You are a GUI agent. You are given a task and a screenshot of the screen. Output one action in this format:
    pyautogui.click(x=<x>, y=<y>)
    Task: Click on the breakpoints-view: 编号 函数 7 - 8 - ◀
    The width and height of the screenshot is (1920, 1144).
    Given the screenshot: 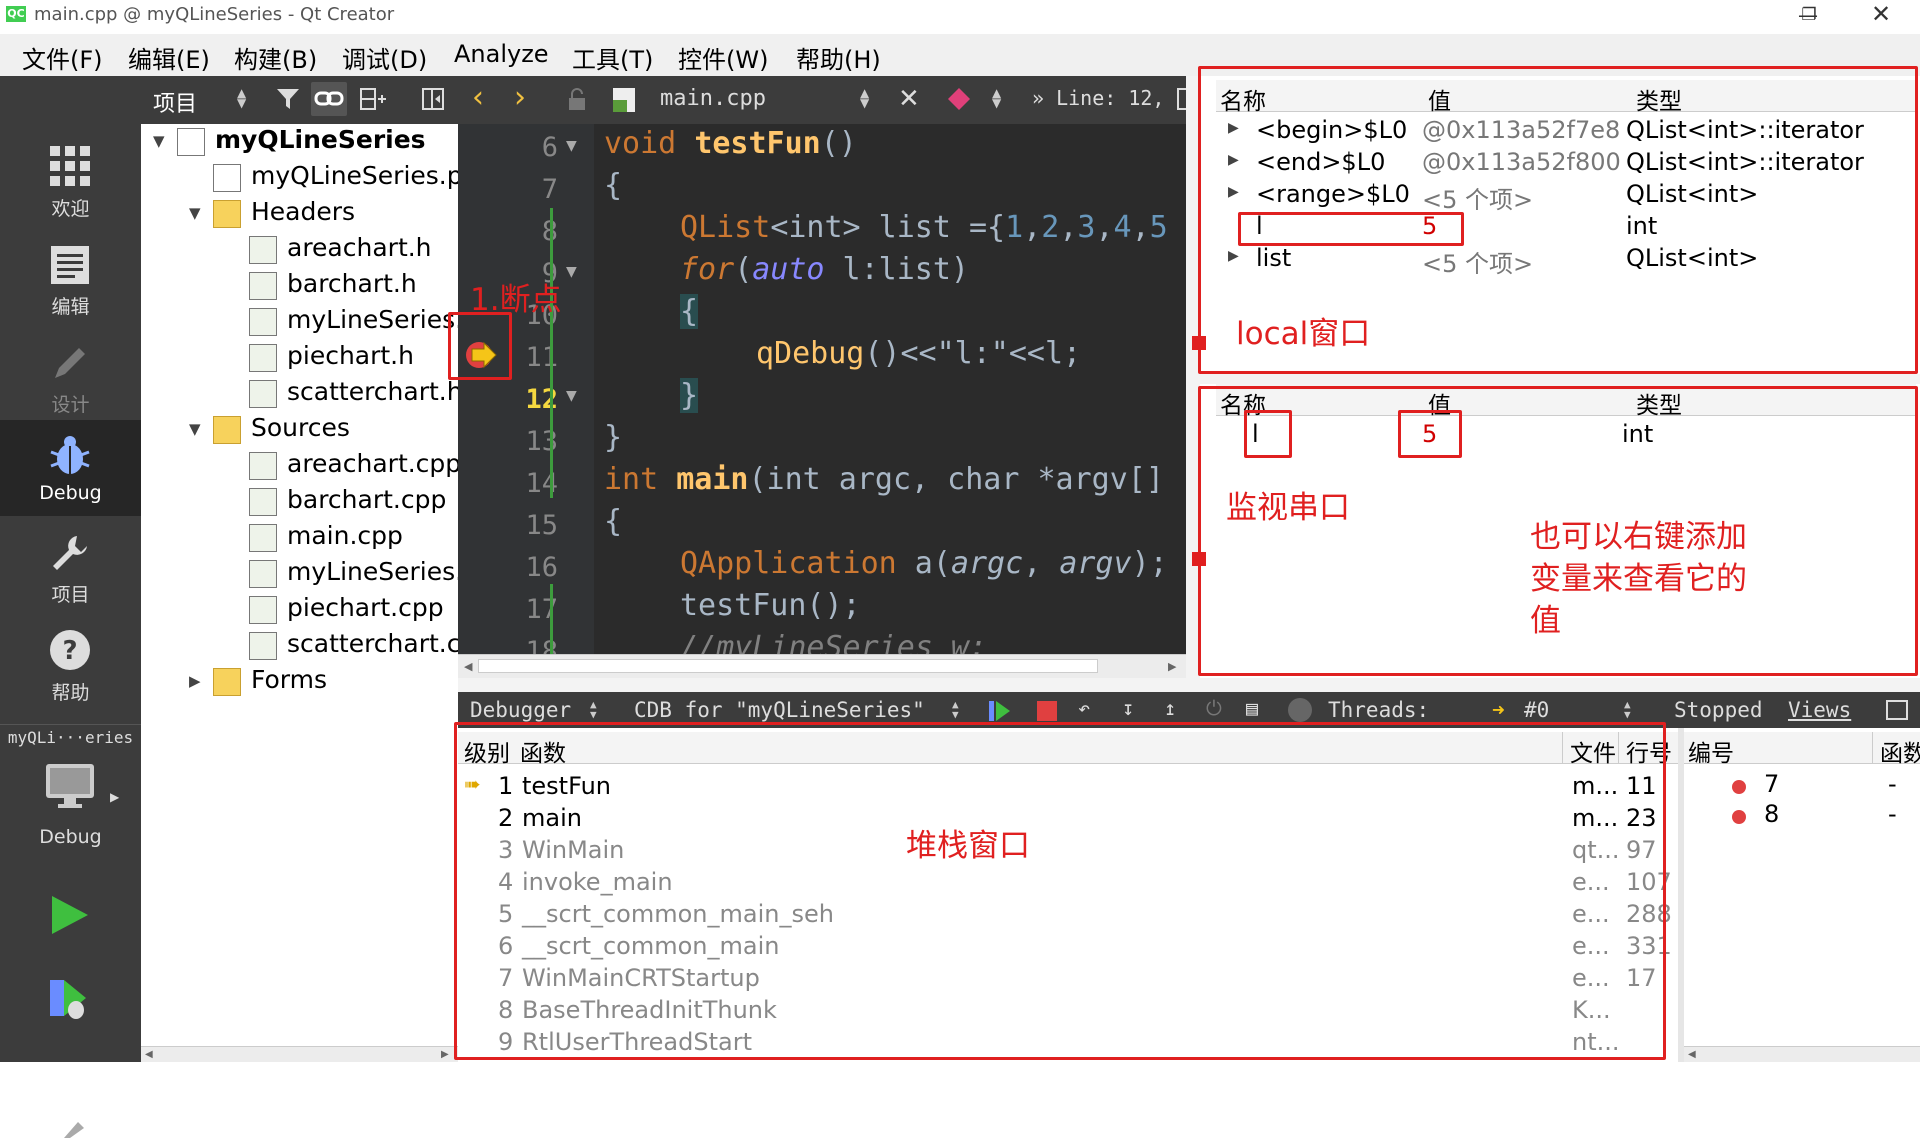 What is the action you would take?
    pyautogui.click(x=1802, y=895)
    